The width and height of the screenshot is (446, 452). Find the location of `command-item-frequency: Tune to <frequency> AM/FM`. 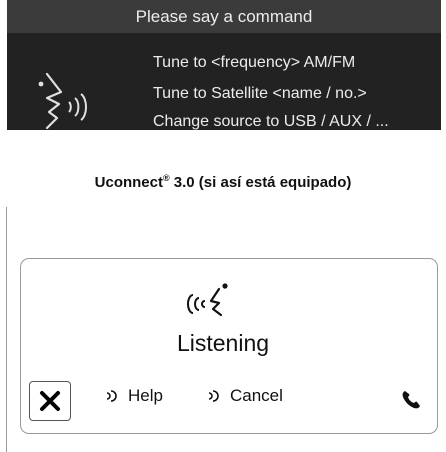

command-item-frequency: Tune to <frequency> AM/FM is located at coordinates (254, 62).